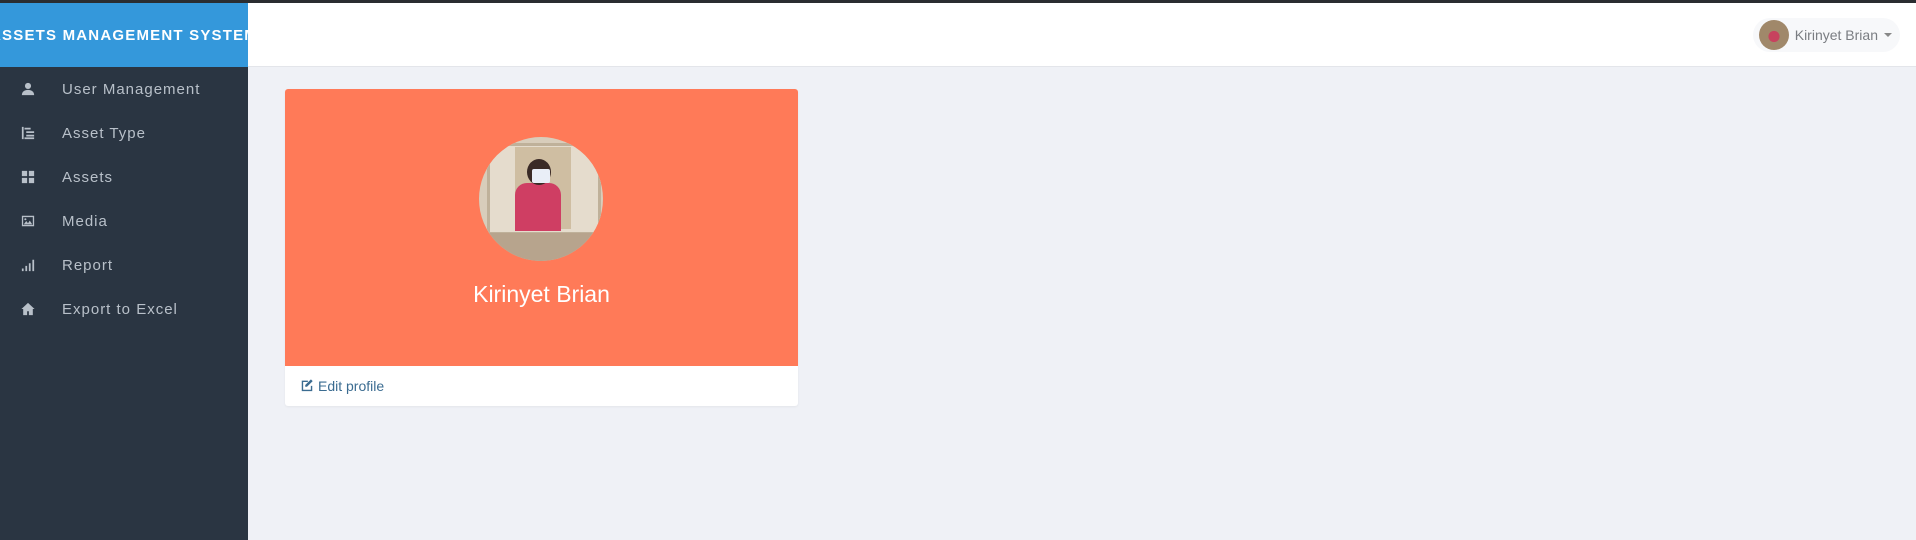 This screenshot has height=540, width=1916. Describe the element at coordinates (124, 177) in the screenshot. I see `sidebar-item-assets: Assets` at that location.